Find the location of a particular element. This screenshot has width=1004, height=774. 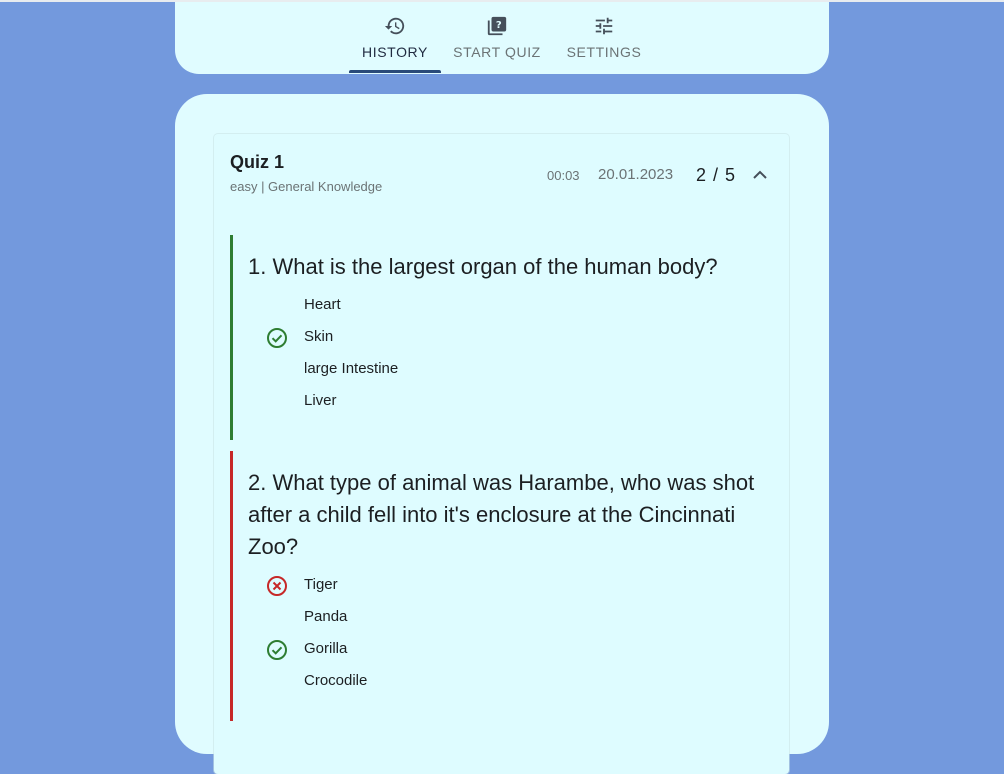

tab-history-label: HISTORY is located at coordinates (395, 52).